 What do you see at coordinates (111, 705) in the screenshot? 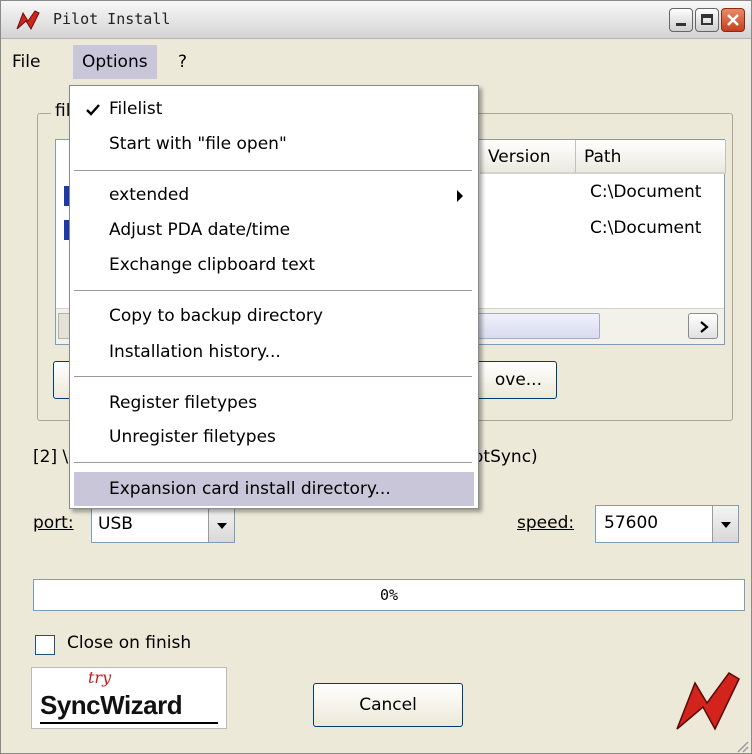
I see `logo-big-text: SyncWizard` at bounding box center [111, 705].